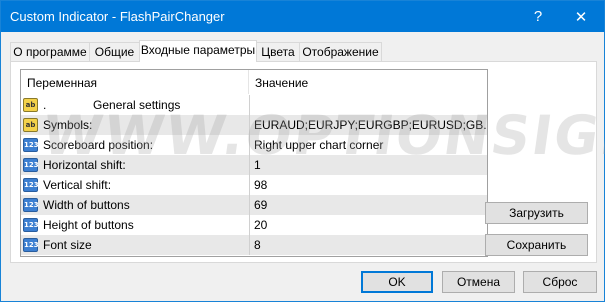 The image size is (605, 302). What do you see at coordinates (368, 225) in the screenshot?
I see `param-value: 20` at bounding box center [368, 225].